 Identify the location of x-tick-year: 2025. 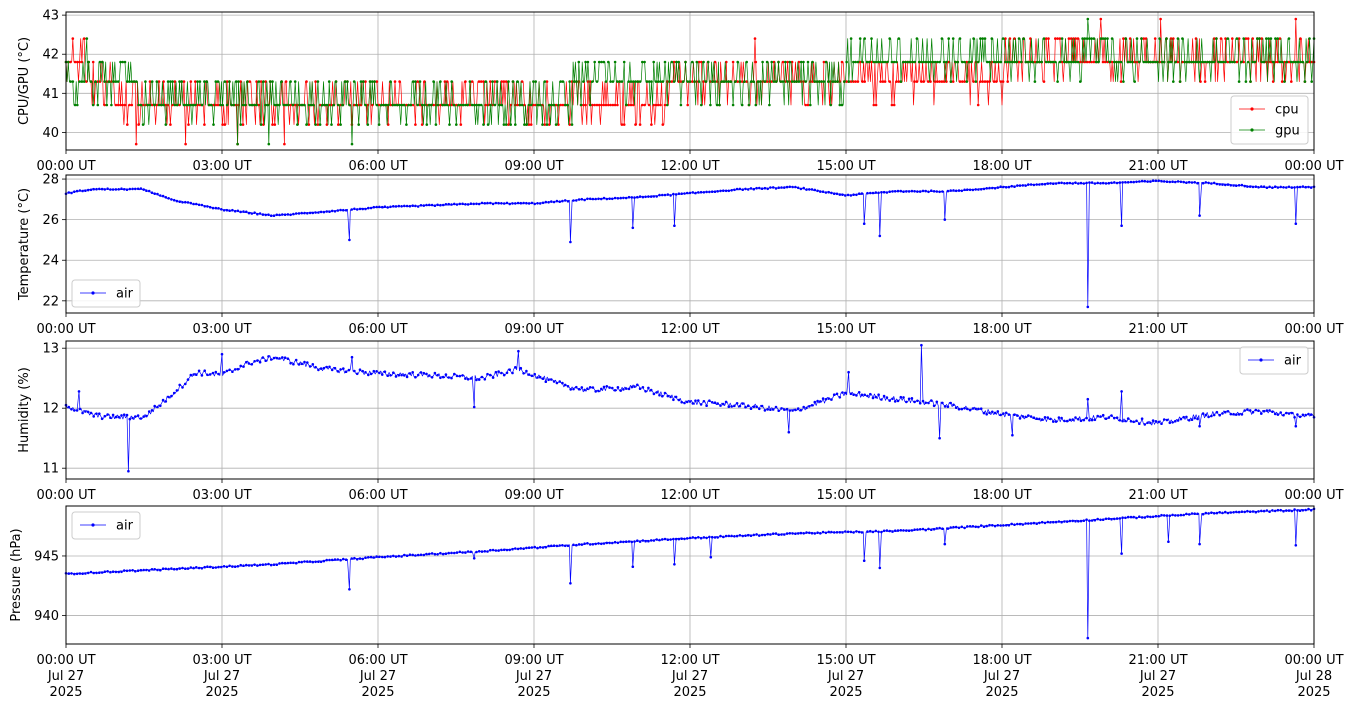
(65, 692).